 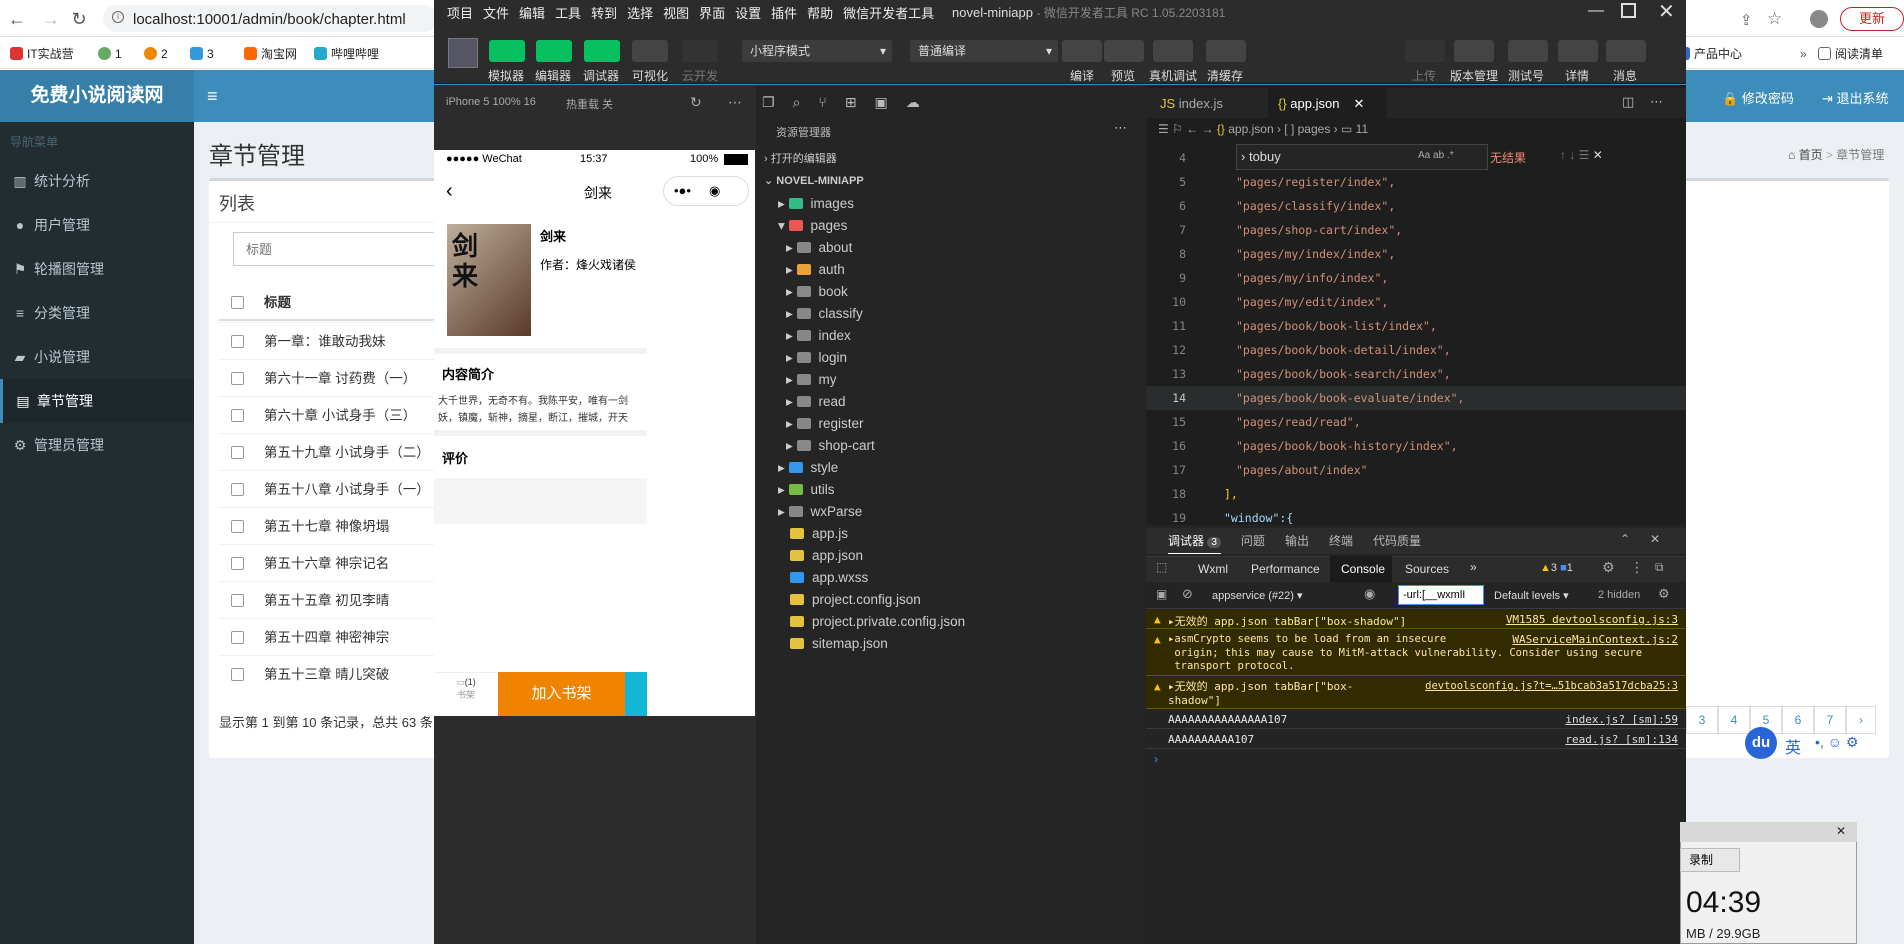 I want to click on details-button, so click(x=1578, y=51).